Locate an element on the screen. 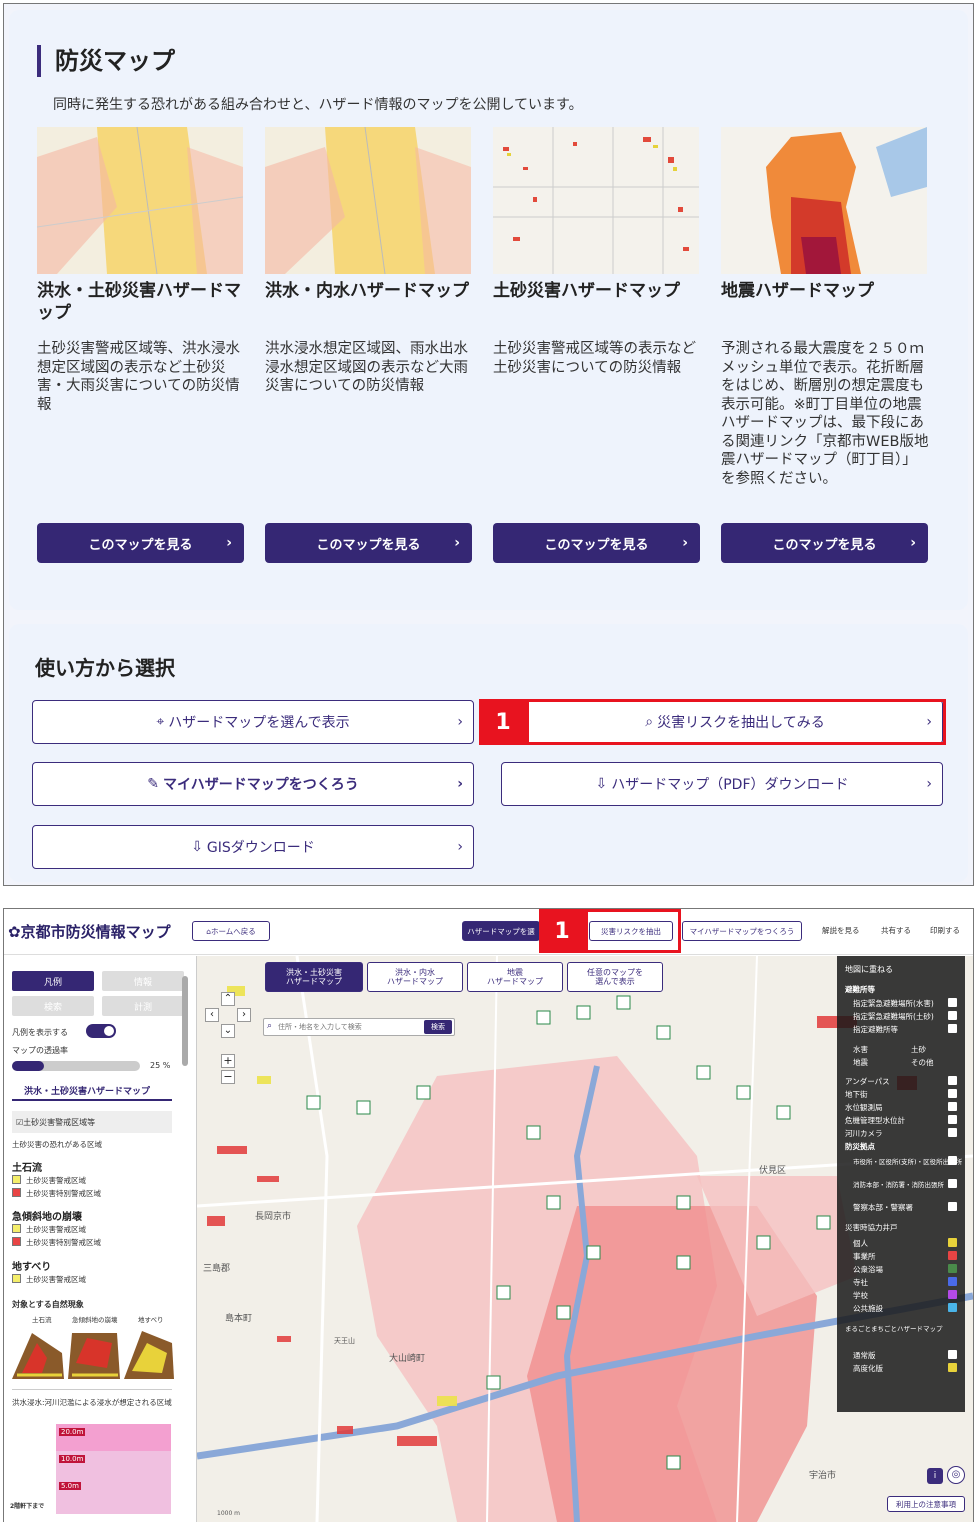 This screenshot has height=1525, width=977. water-gauge-icon is located at coordinates (952, 1119).